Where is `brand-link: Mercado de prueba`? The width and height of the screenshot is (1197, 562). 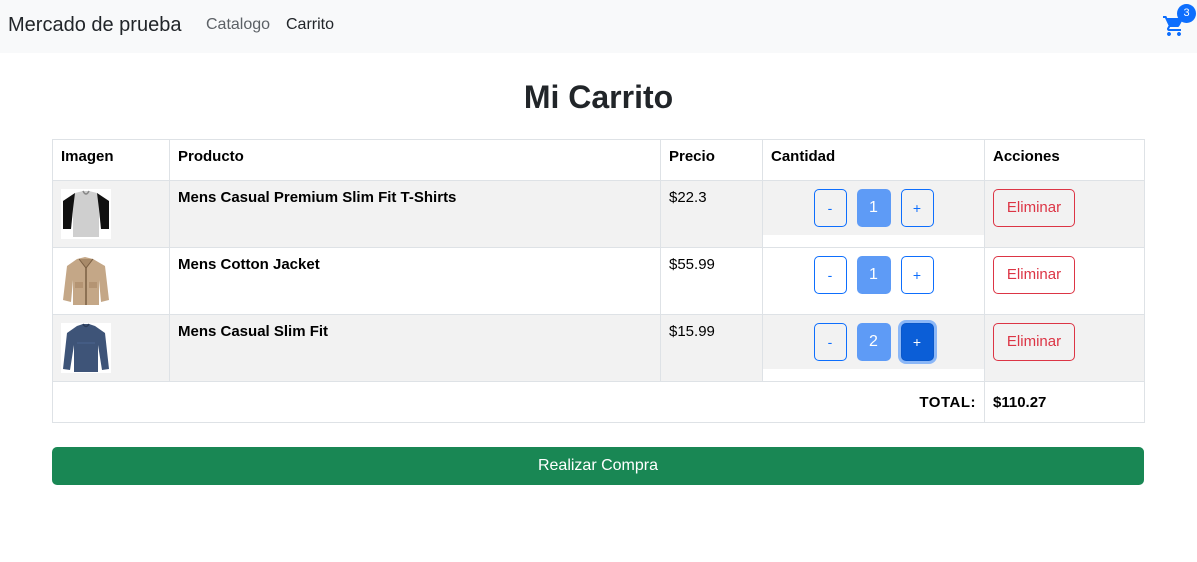
brand-link: Mercado de prueba is located at coordinates (94, 25).